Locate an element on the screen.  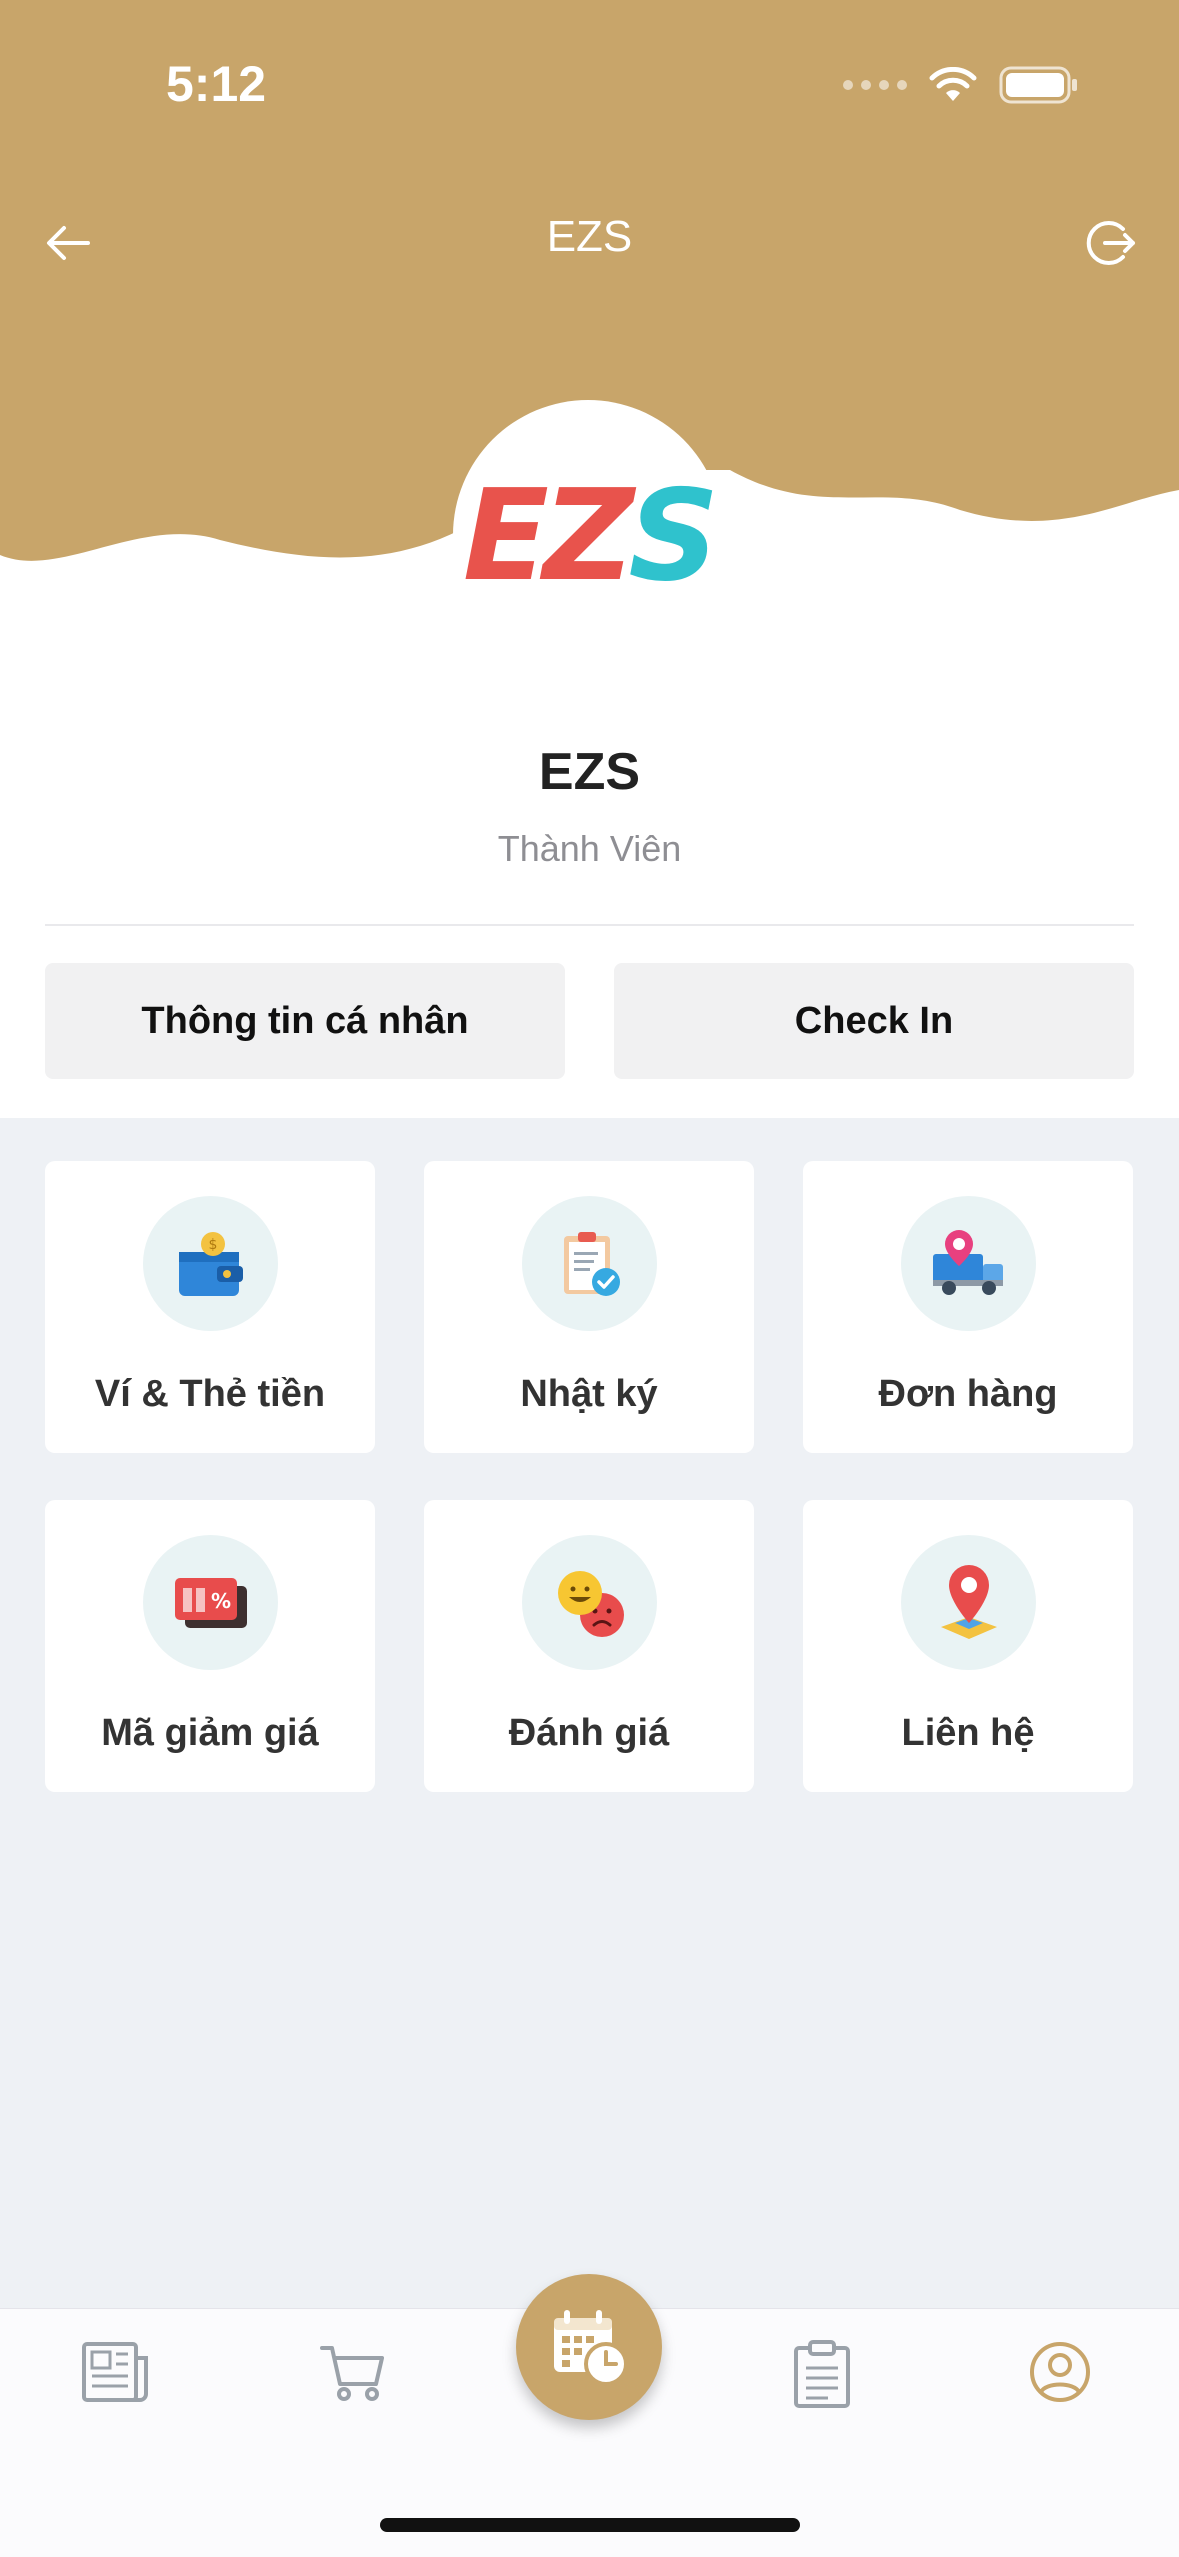
map-pin-icon is located at coordinates (968, 1602).